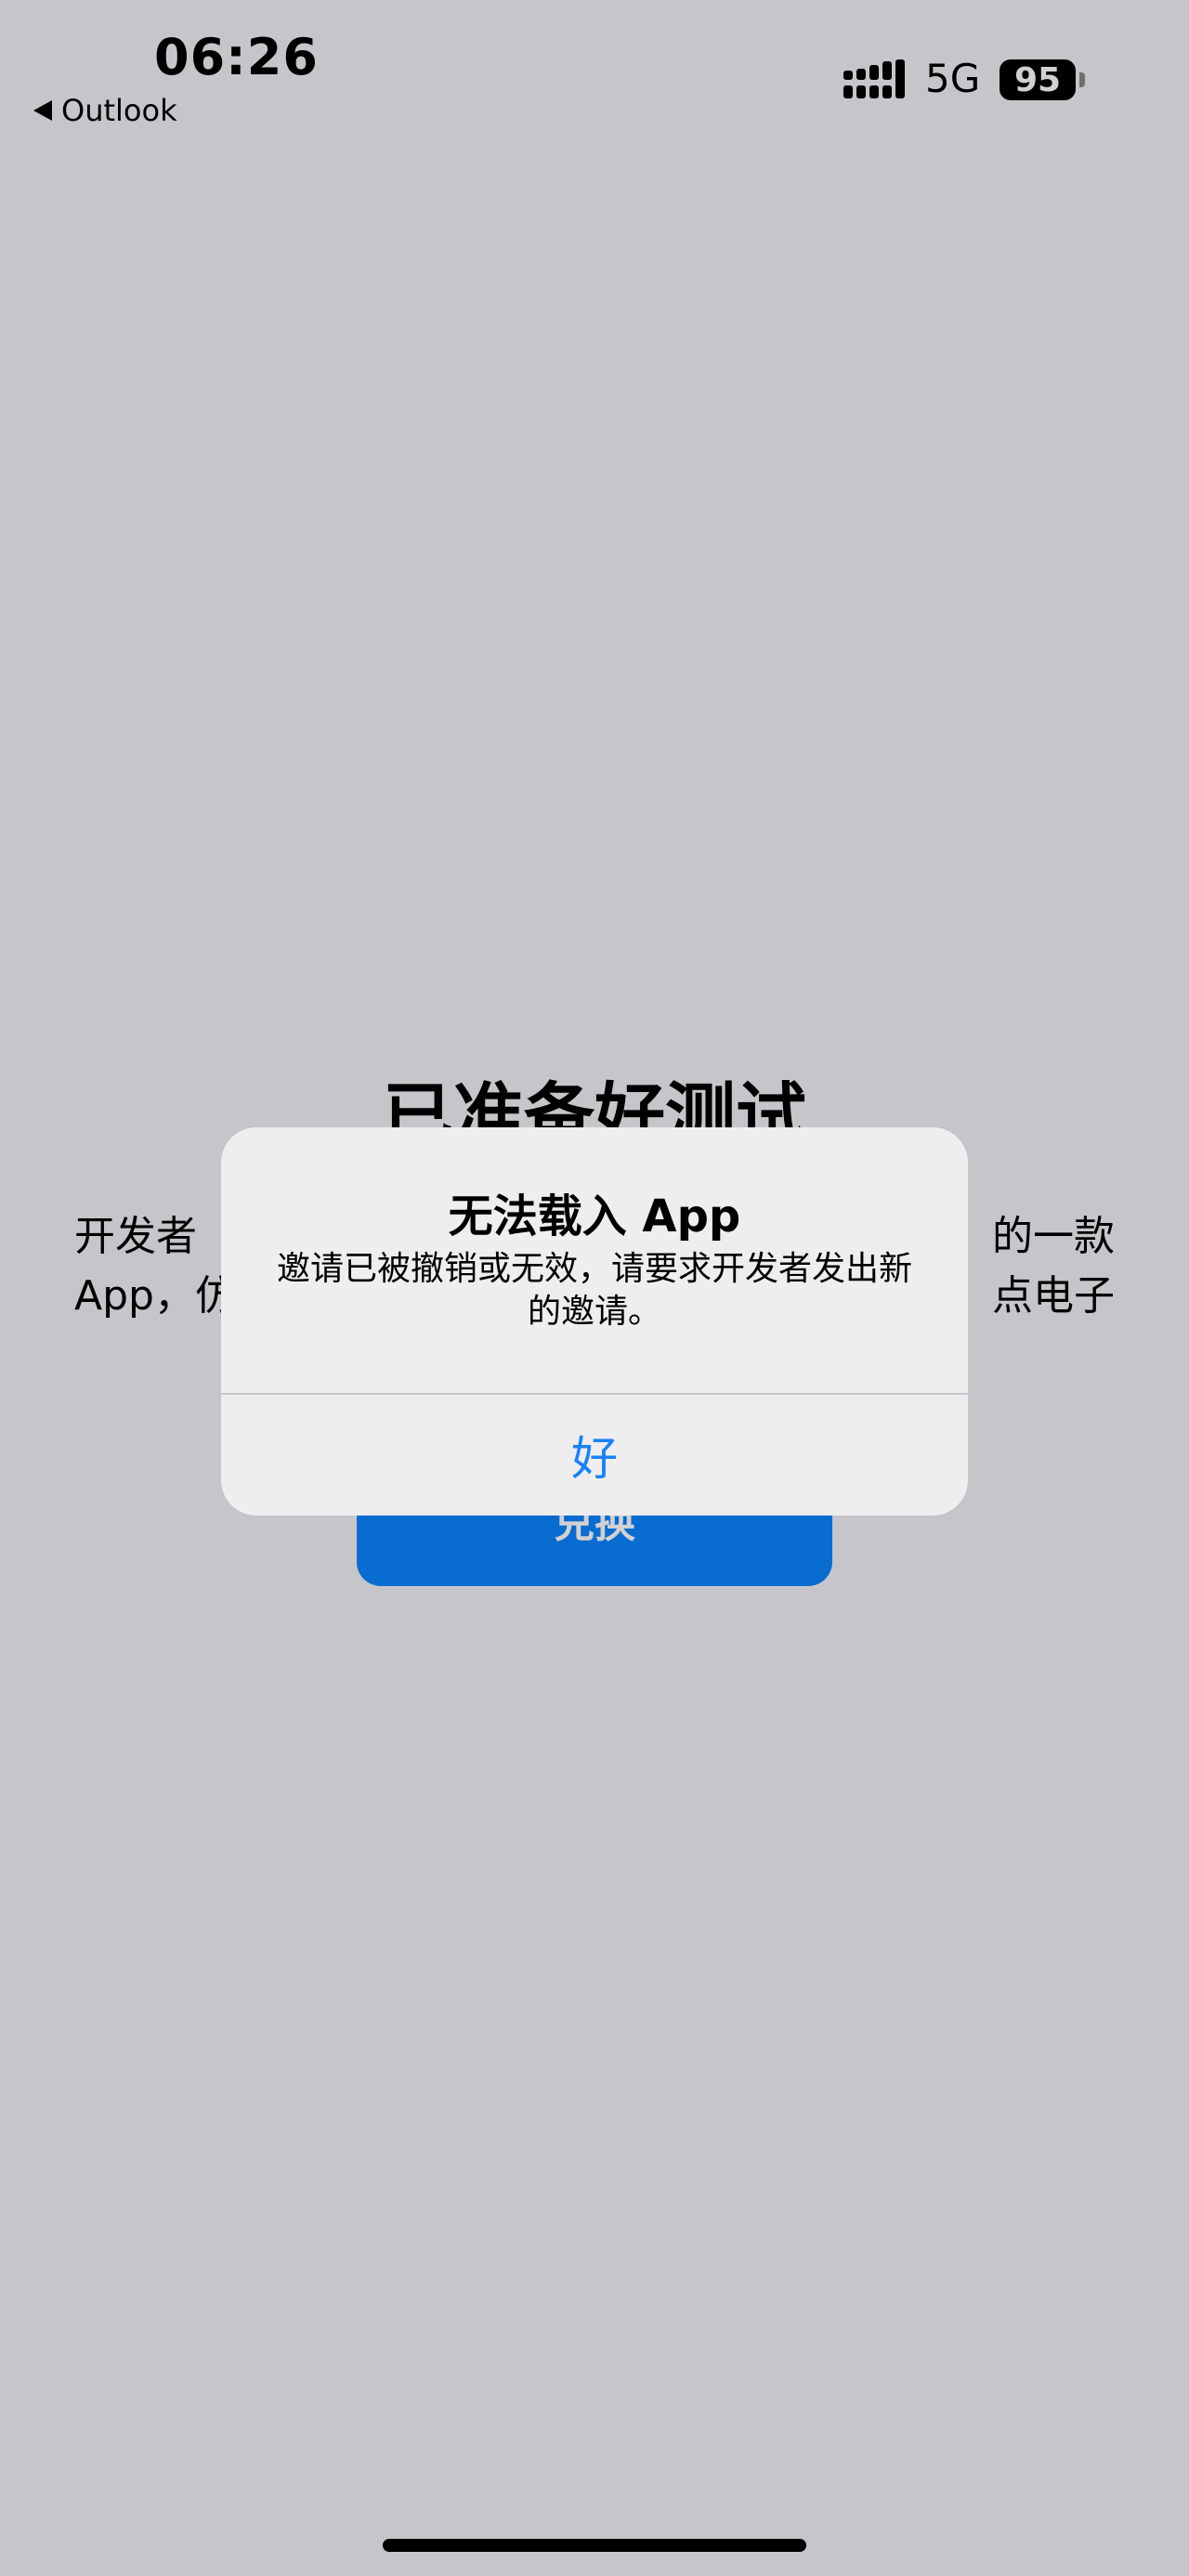  I want to click on alert-dialog: 无法载入 App 邀请已被撤销或无效，请要求开发者发出新的邀请。 好, so click(594, 1321).